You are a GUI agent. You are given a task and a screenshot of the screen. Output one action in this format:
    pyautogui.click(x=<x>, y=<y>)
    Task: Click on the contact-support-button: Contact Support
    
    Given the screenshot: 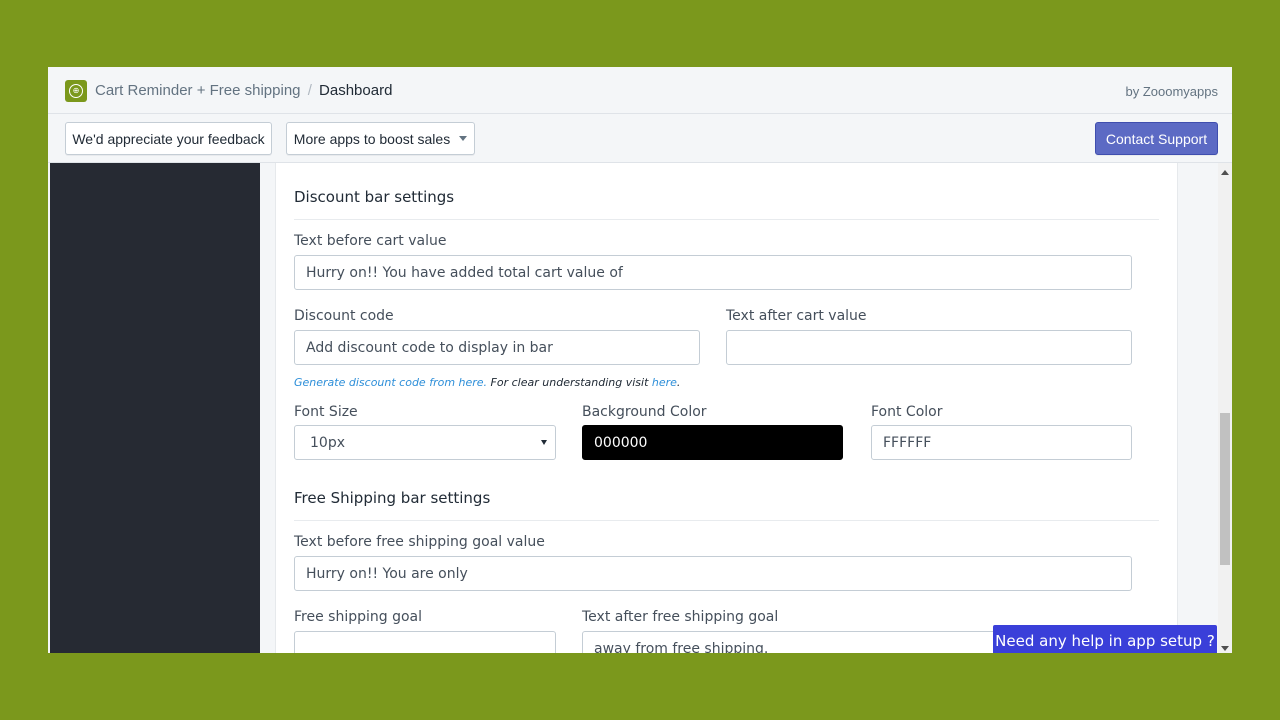 What is the action you would take?
    pyautogui.click(x=1156, y=138)
    